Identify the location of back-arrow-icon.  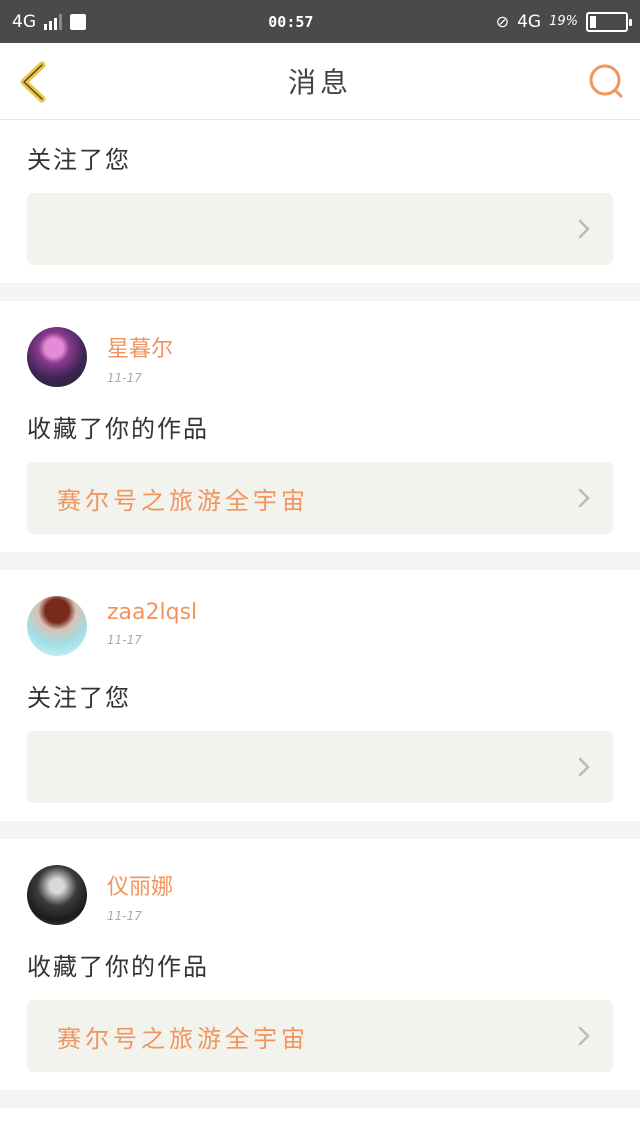
(34, 82).